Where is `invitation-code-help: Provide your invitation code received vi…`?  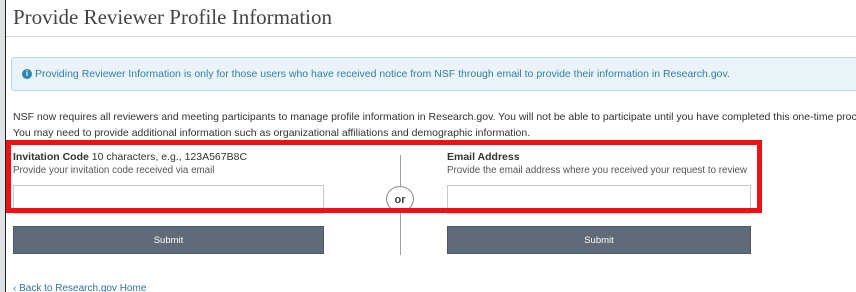 invitation-code-help: Provide your invitation code received vi… is located at coordinates (114, 170).